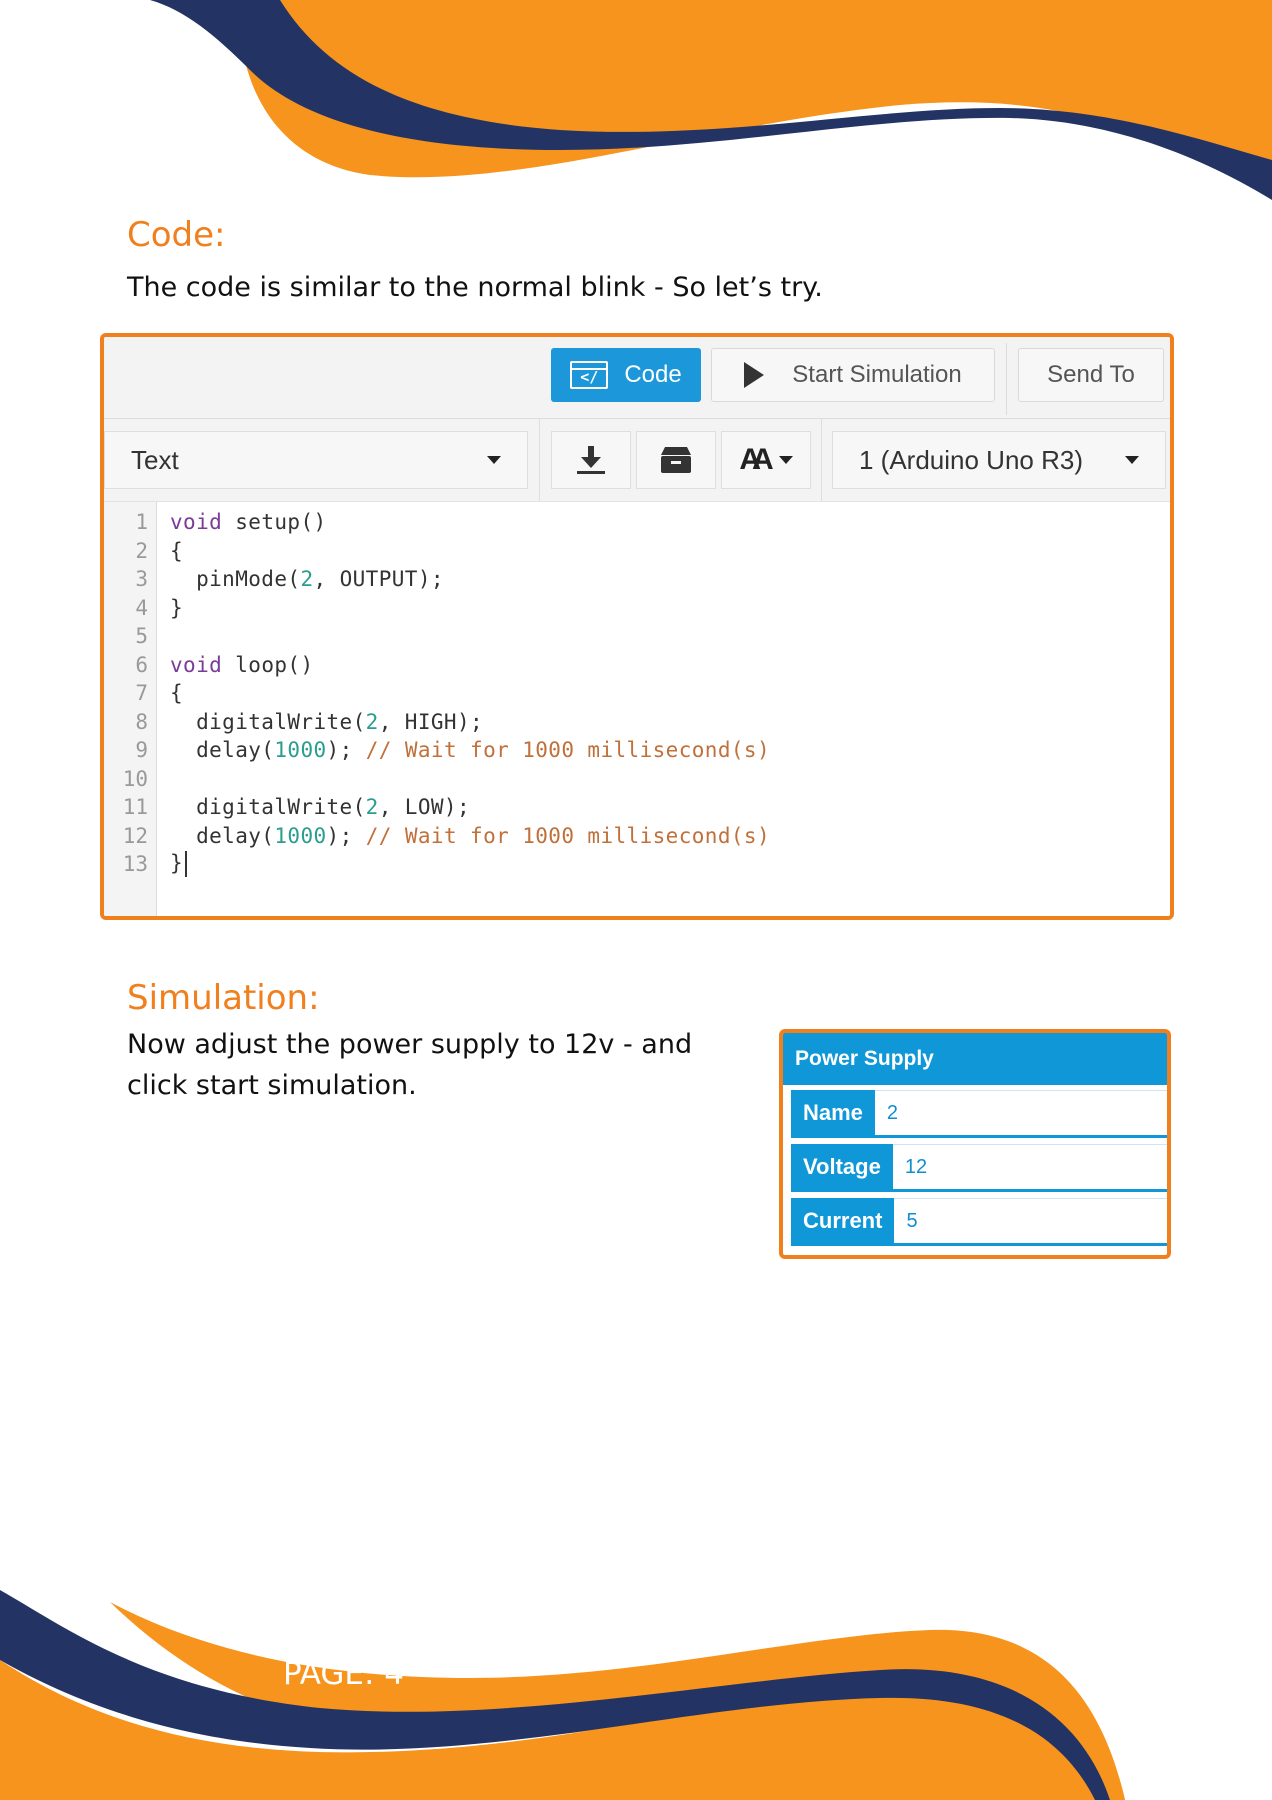 This screenshot has width=1272, height=1800. I want to click on code-text: void loop(), so click(242, 664).